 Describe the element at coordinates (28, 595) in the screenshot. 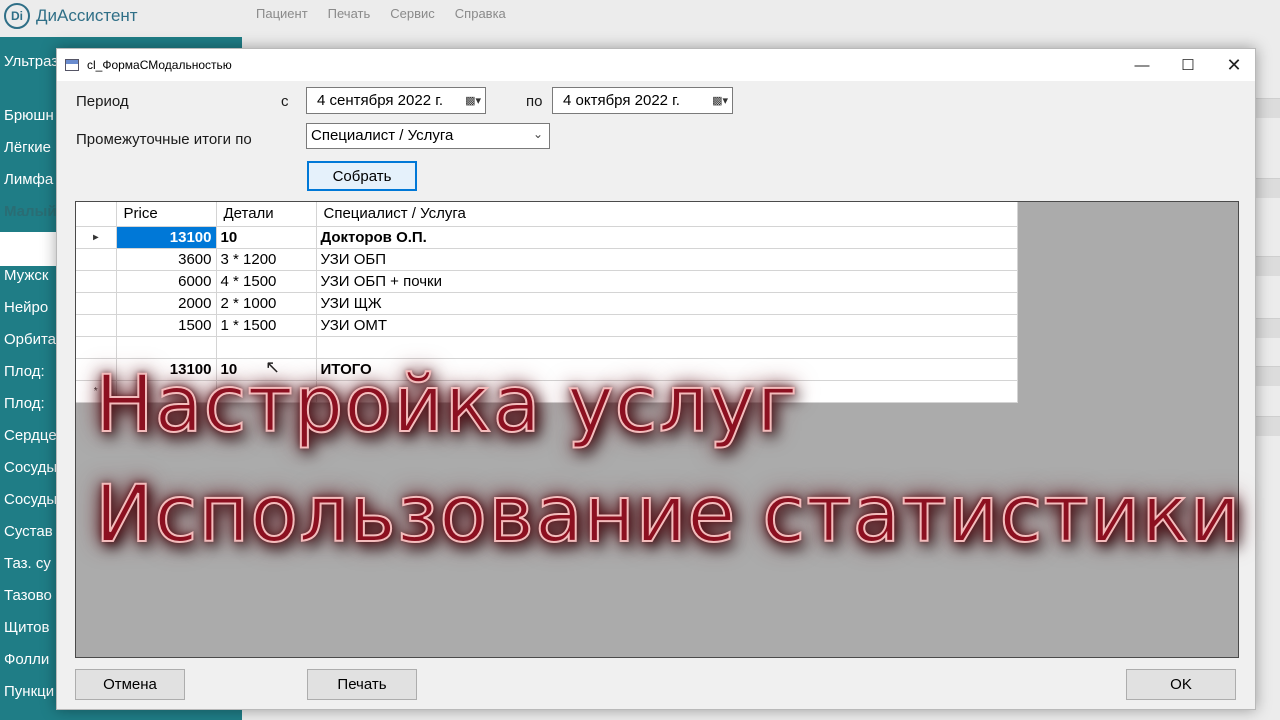

I see `sidebar-item: Тазово` at that location.